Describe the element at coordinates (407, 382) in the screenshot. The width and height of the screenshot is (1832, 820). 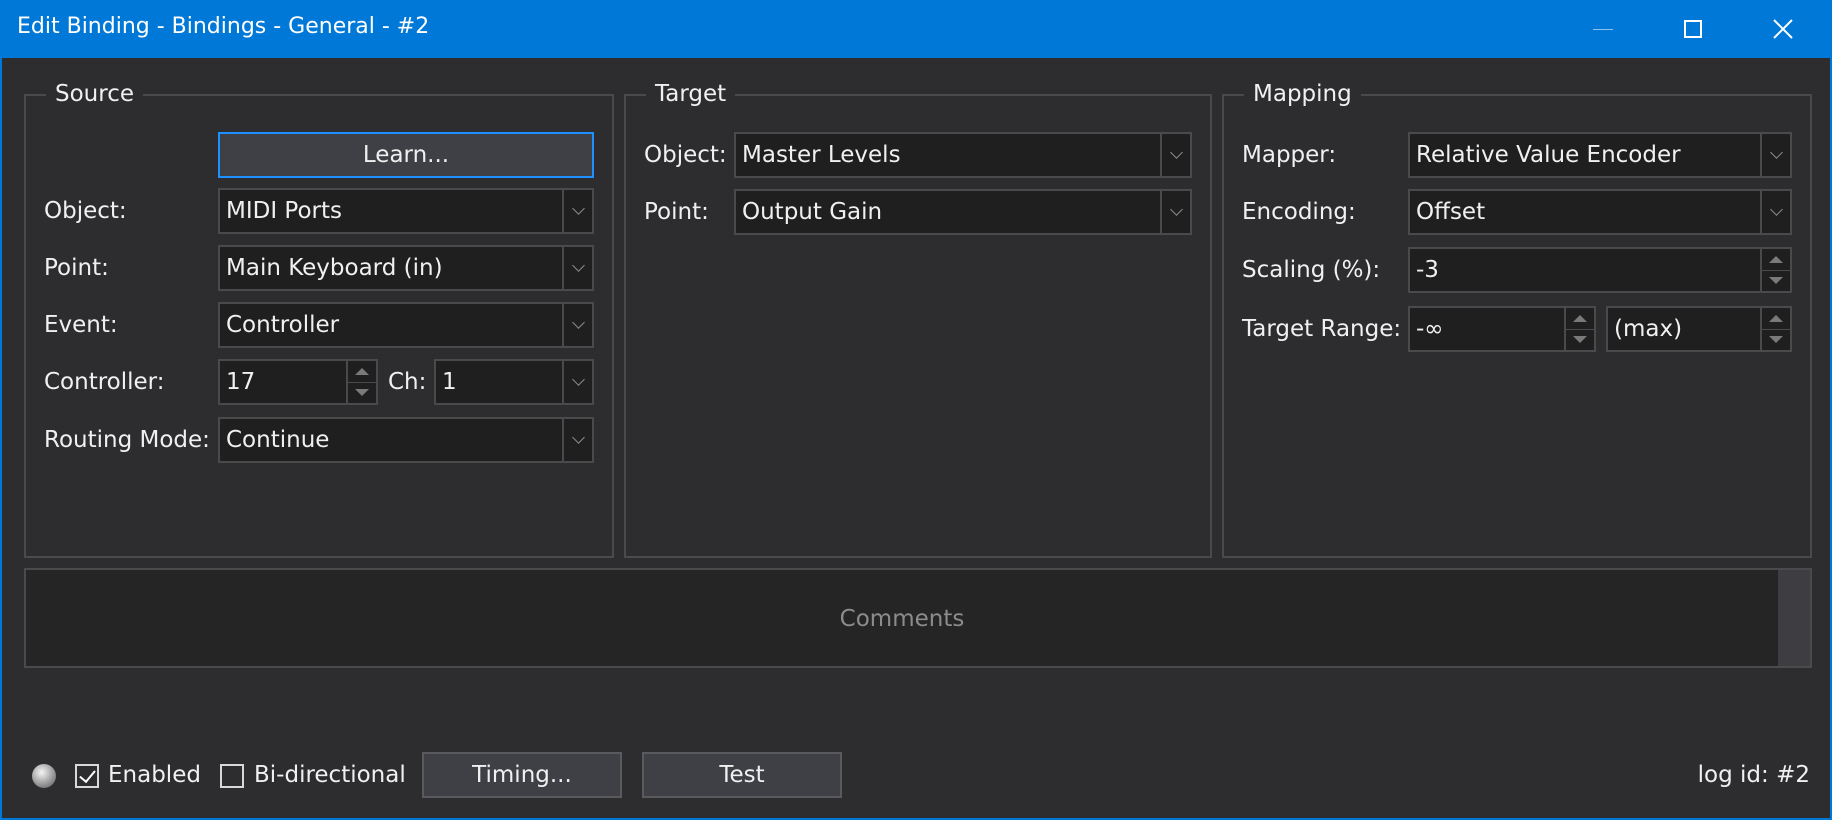
I see `channel-label: Ch:` at that location.